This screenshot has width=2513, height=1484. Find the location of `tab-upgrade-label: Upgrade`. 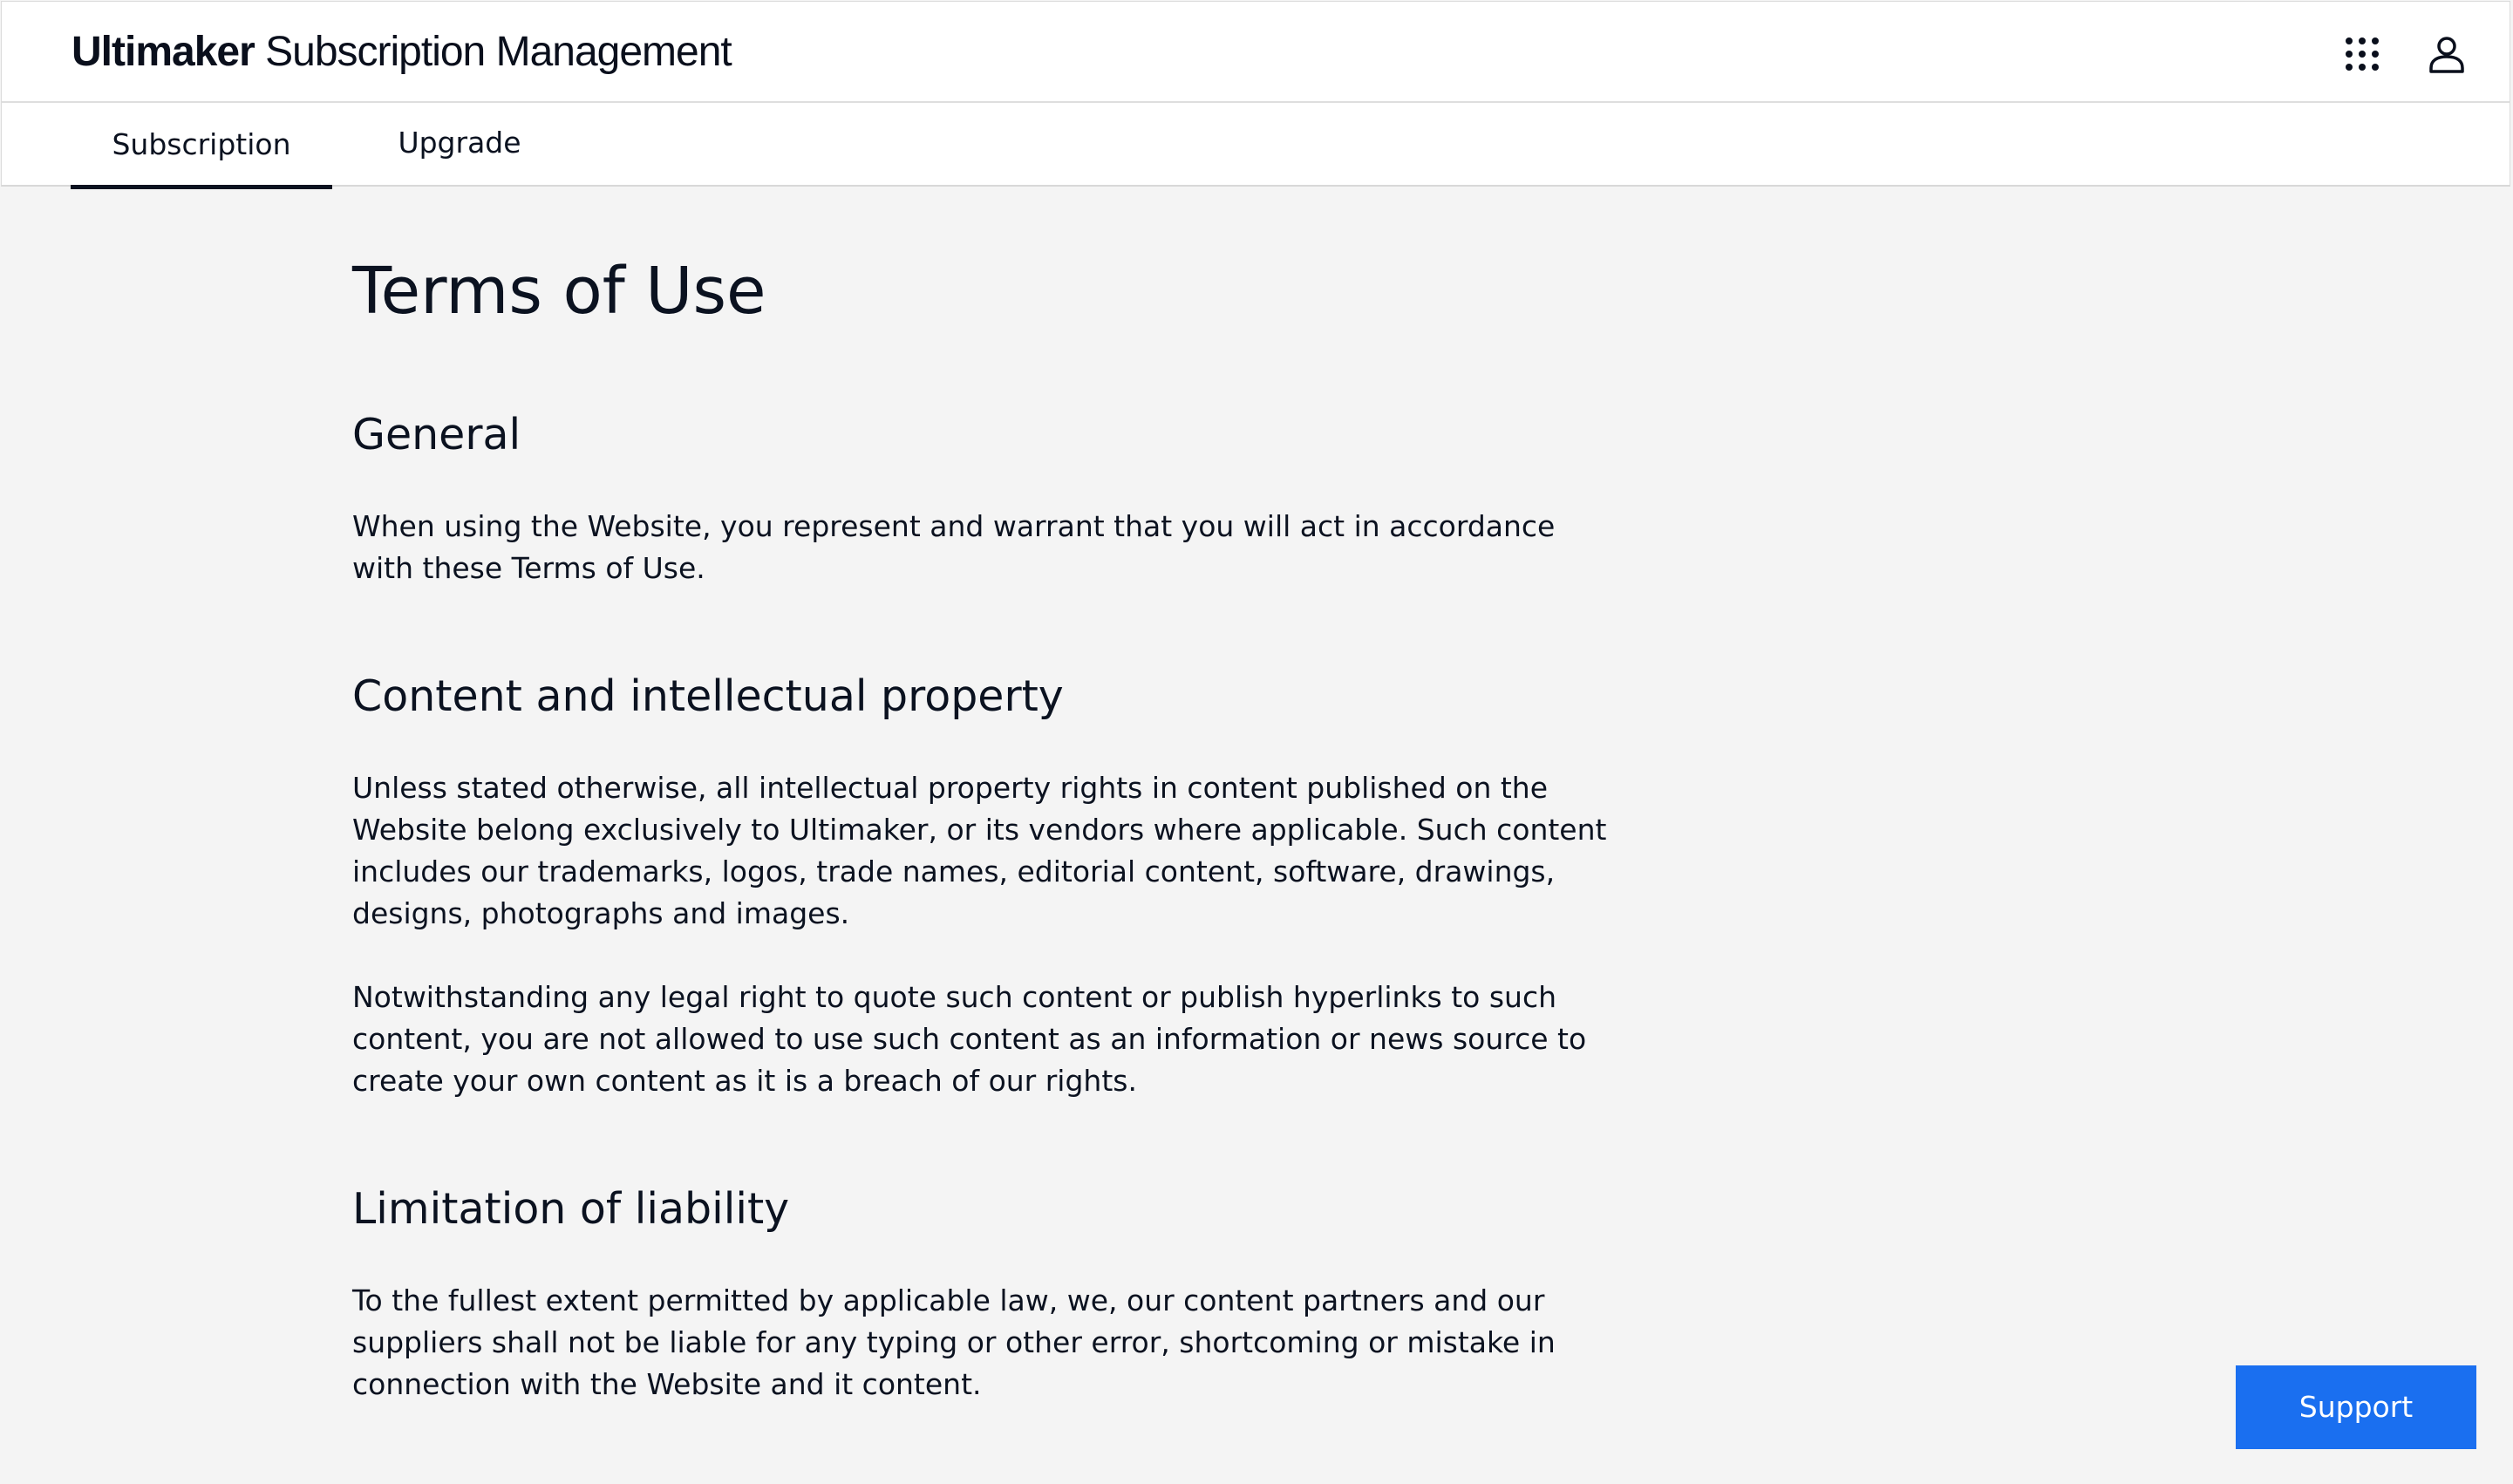

tab-upgrade-label: Upgrade is located at coordinates (459, 143).